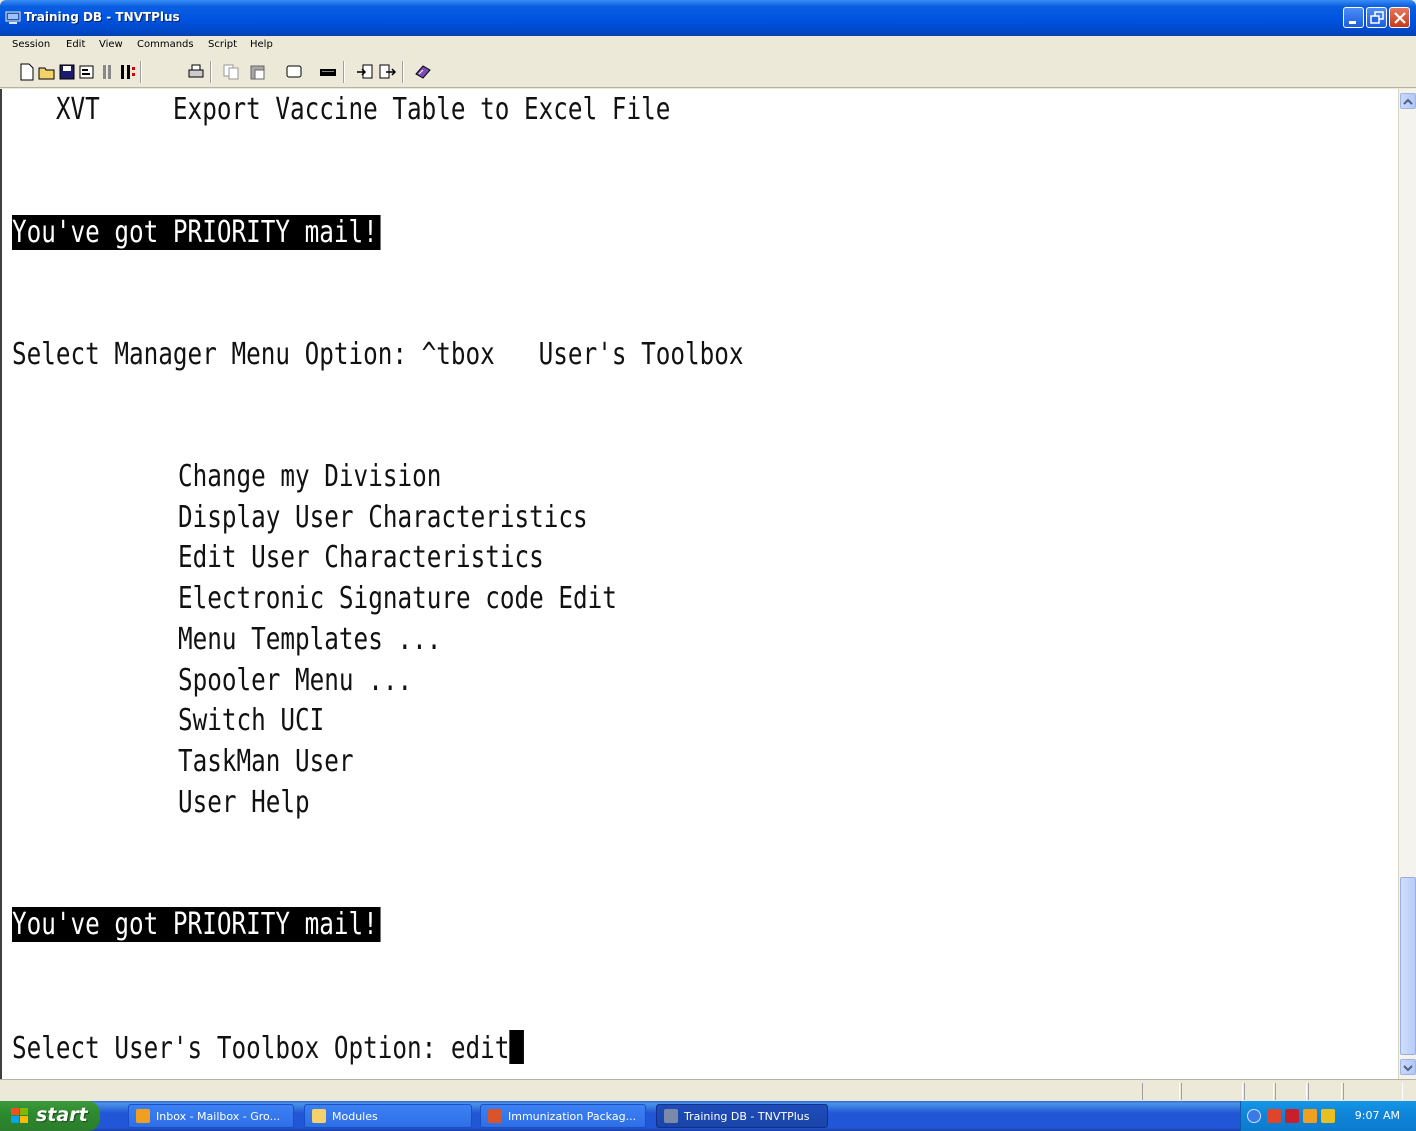 This screenshot has height=1131, width=1416. I want to click on keyboard-button, so click(328, 72).